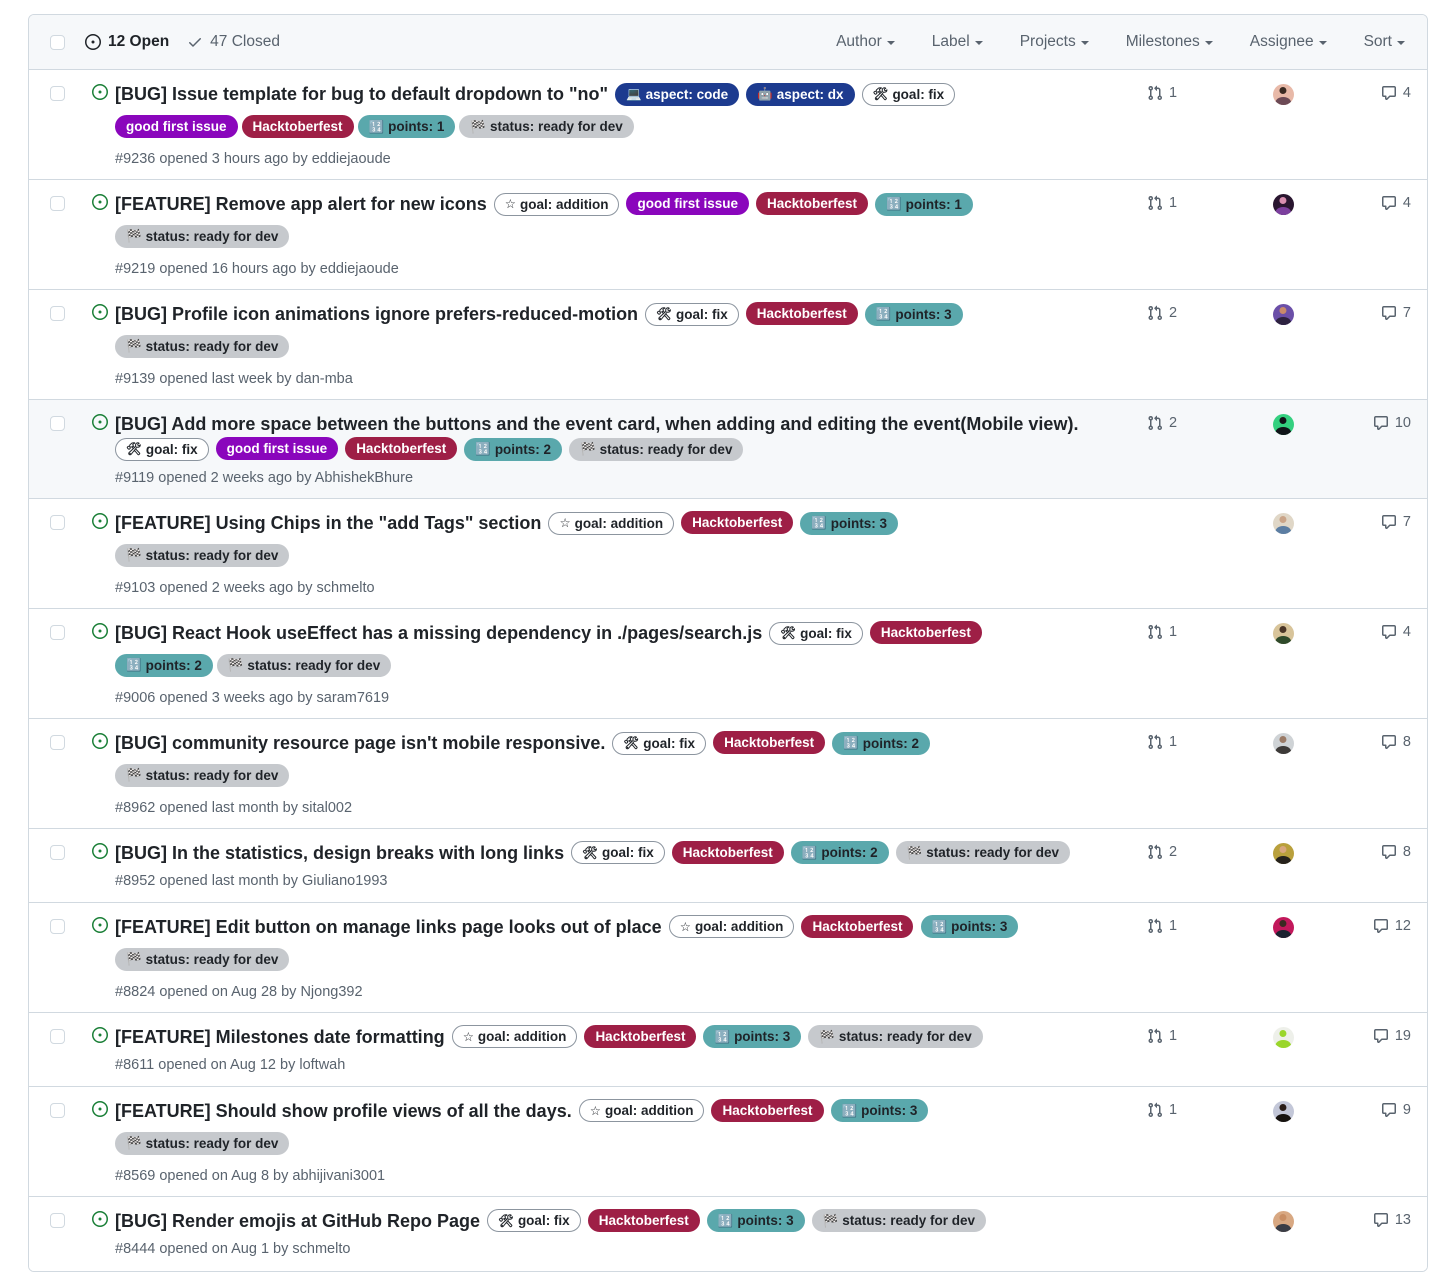 The image size is (1456, 1272). Describe the element at coordinates (1054, 42) in the screenshot. I see `dropdown-projects: Projects` at that location.